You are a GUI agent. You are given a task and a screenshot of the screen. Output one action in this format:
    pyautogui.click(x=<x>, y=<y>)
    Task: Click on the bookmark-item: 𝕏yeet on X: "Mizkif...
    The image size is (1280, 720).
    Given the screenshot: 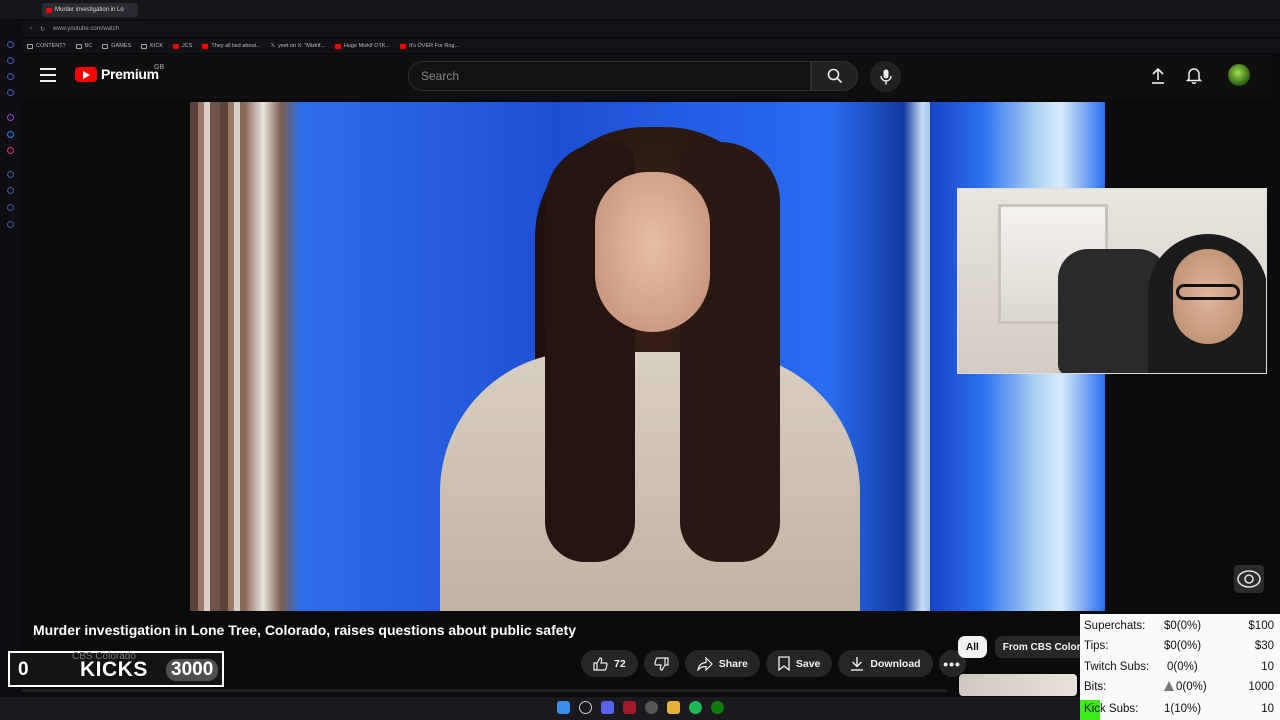 What is the action you would take?
    pyautogui.click(x=298, y=46)
    